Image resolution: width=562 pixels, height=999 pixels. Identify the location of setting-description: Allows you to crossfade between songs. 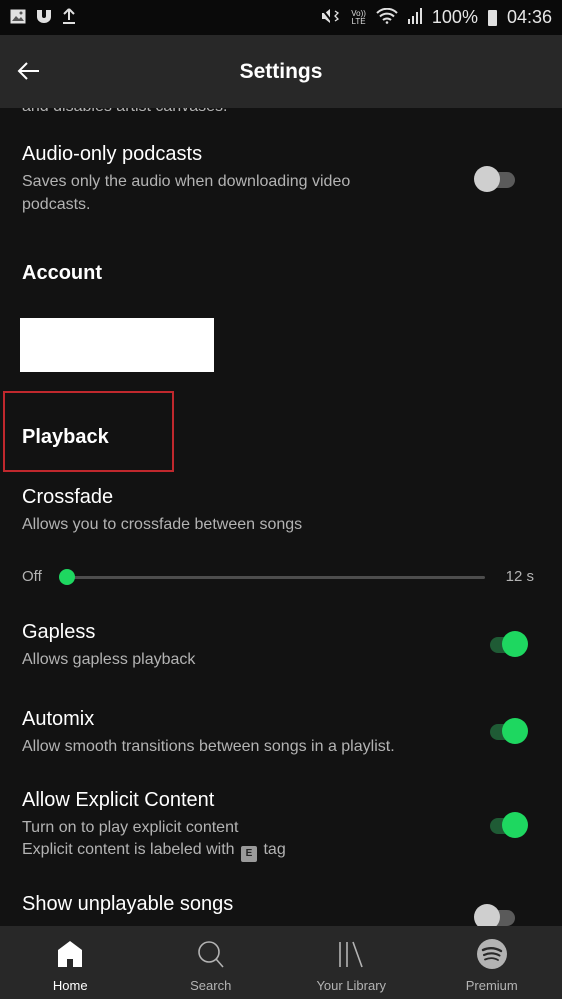
(162, 524).